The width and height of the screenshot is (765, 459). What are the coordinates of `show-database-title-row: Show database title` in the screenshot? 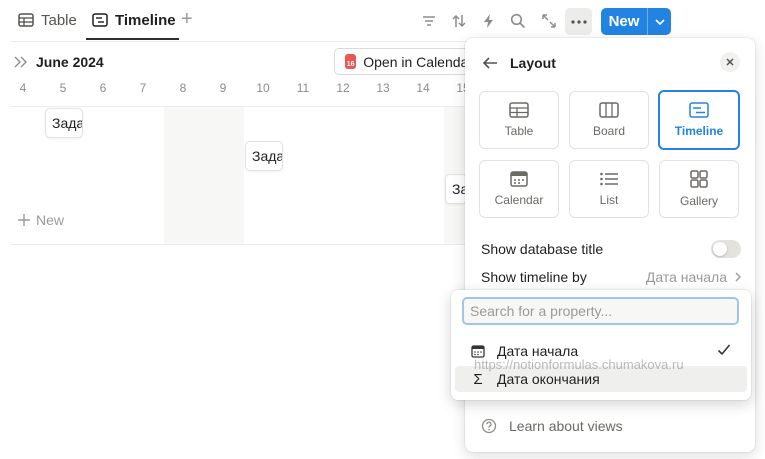 It's located at (611, 249).